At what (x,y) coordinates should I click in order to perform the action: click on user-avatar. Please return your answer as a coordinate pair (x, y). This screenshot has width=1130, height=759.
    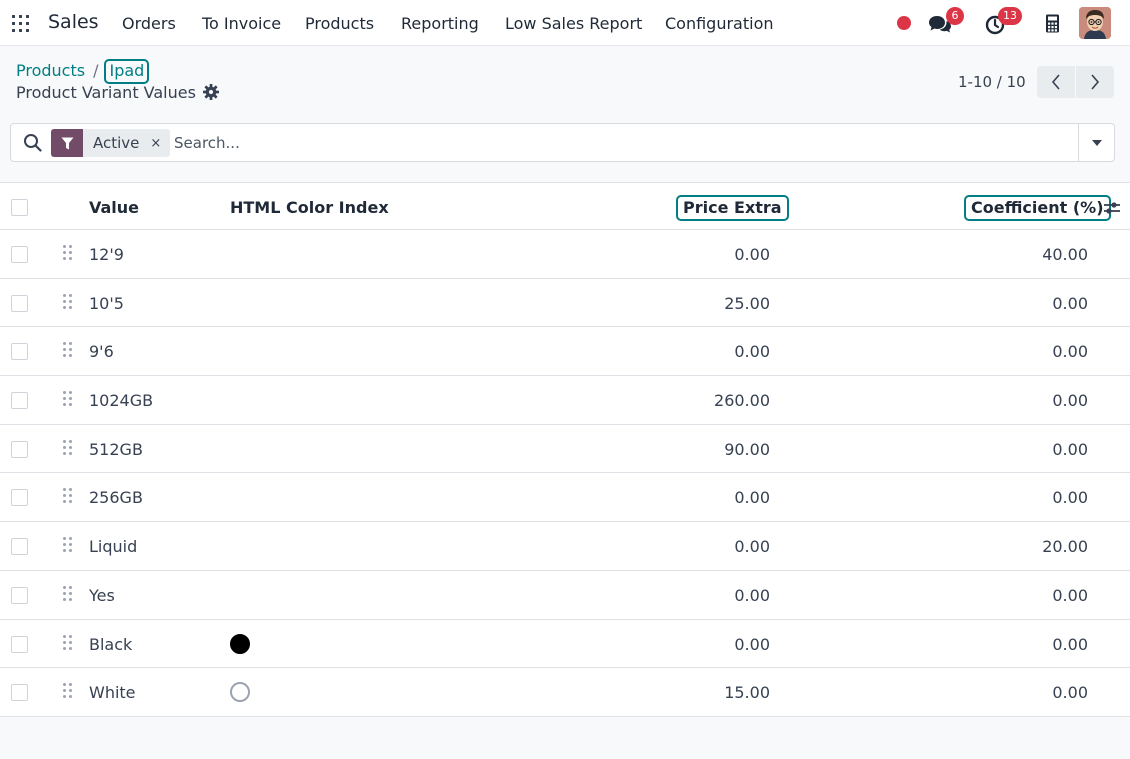
    Looking at the image, I should click on (1095, 23).